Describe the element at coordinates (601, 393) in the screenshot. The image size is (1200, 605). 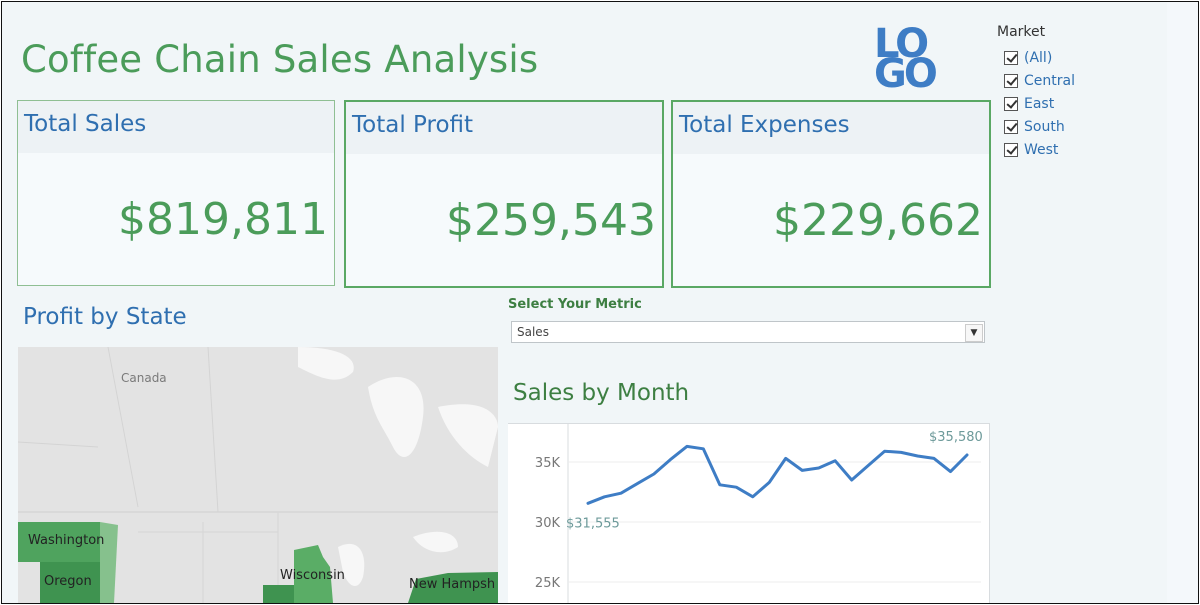
I see `chart-title: Sales by Month` at that location.